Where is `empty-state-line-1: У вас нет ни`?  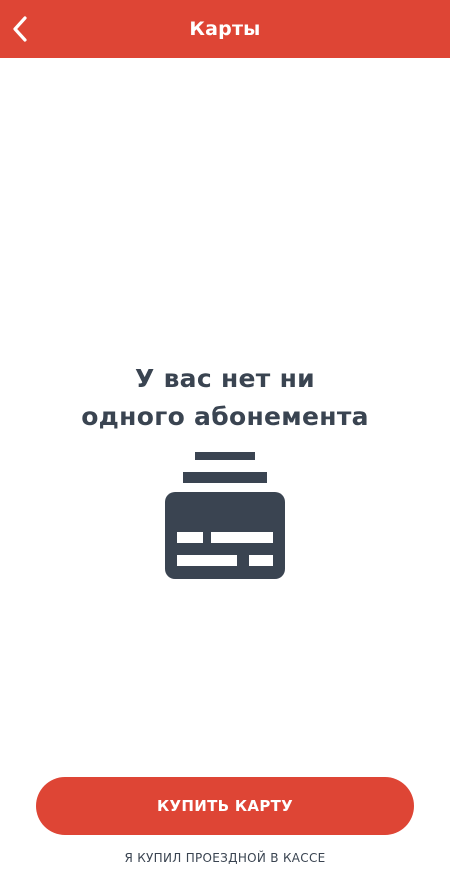
empty-state-line-1: У вас нет ни is located at coordinates (224, 378).